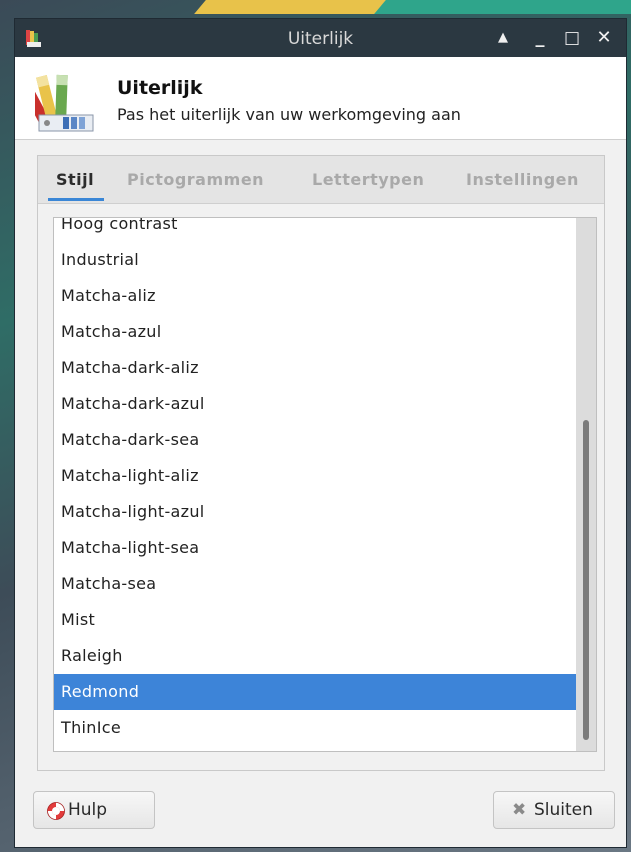 This screenshot has height=852, width=631. Describe the element at coordinates (540, 38) in the screenshot. I see `minimize-button: _` at that location.